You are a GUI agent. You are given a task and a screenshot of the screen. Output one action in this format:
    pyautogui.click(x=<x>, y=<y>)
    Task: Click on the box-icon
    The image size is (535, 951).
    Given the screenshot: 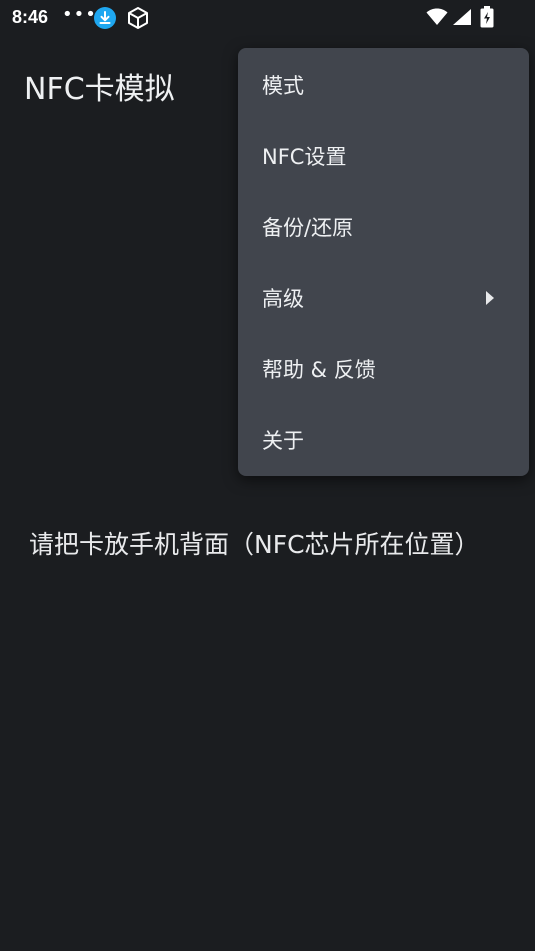 What is the action you would take?
    pyautogui.click(x=138, y=18)
    